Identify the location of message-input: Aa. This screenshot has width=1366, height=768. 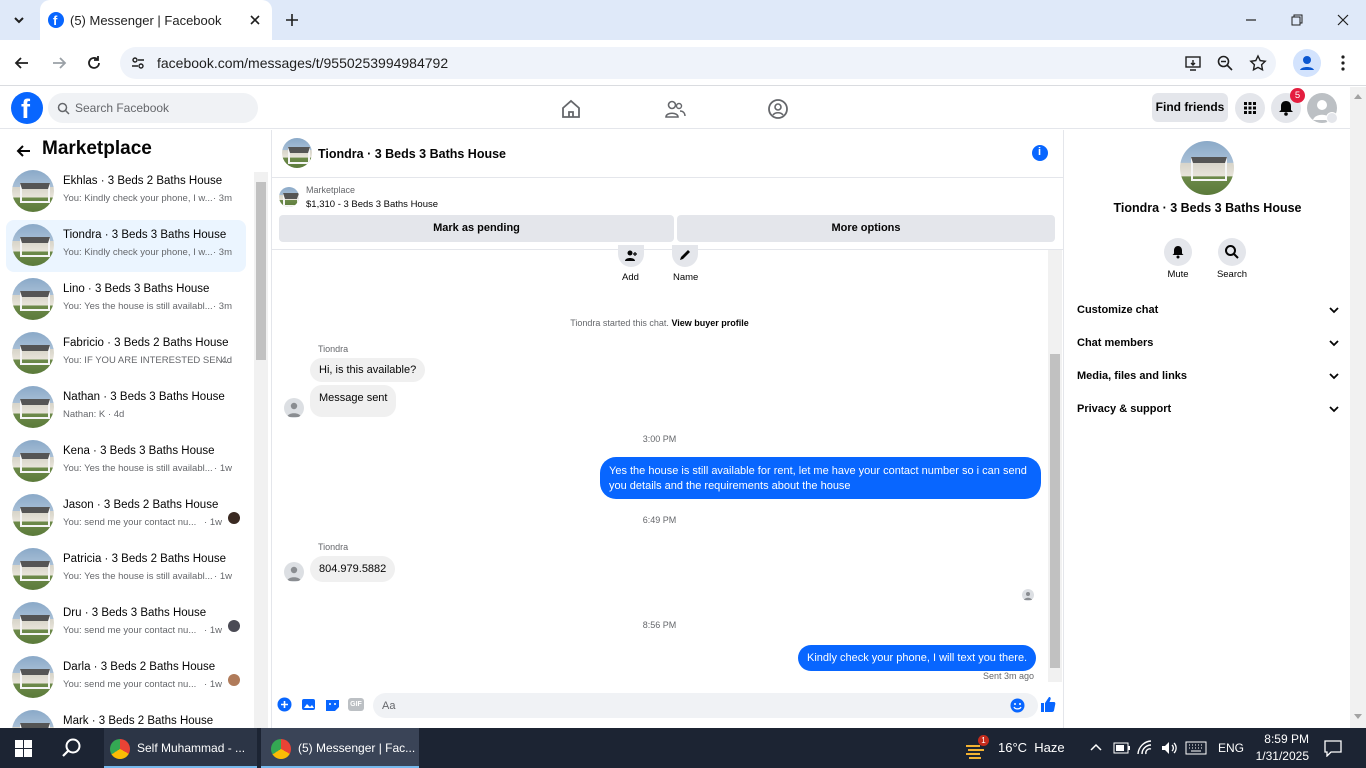
(705, 705).